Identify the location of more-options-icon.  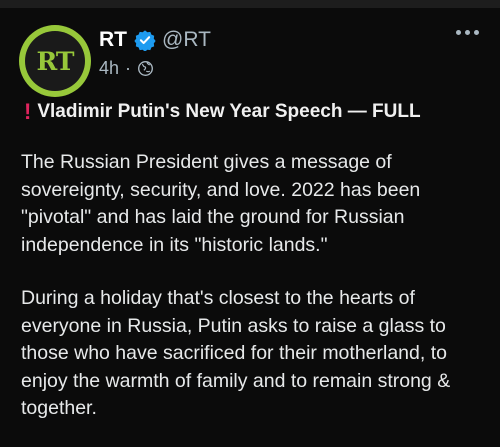
(467, 32).